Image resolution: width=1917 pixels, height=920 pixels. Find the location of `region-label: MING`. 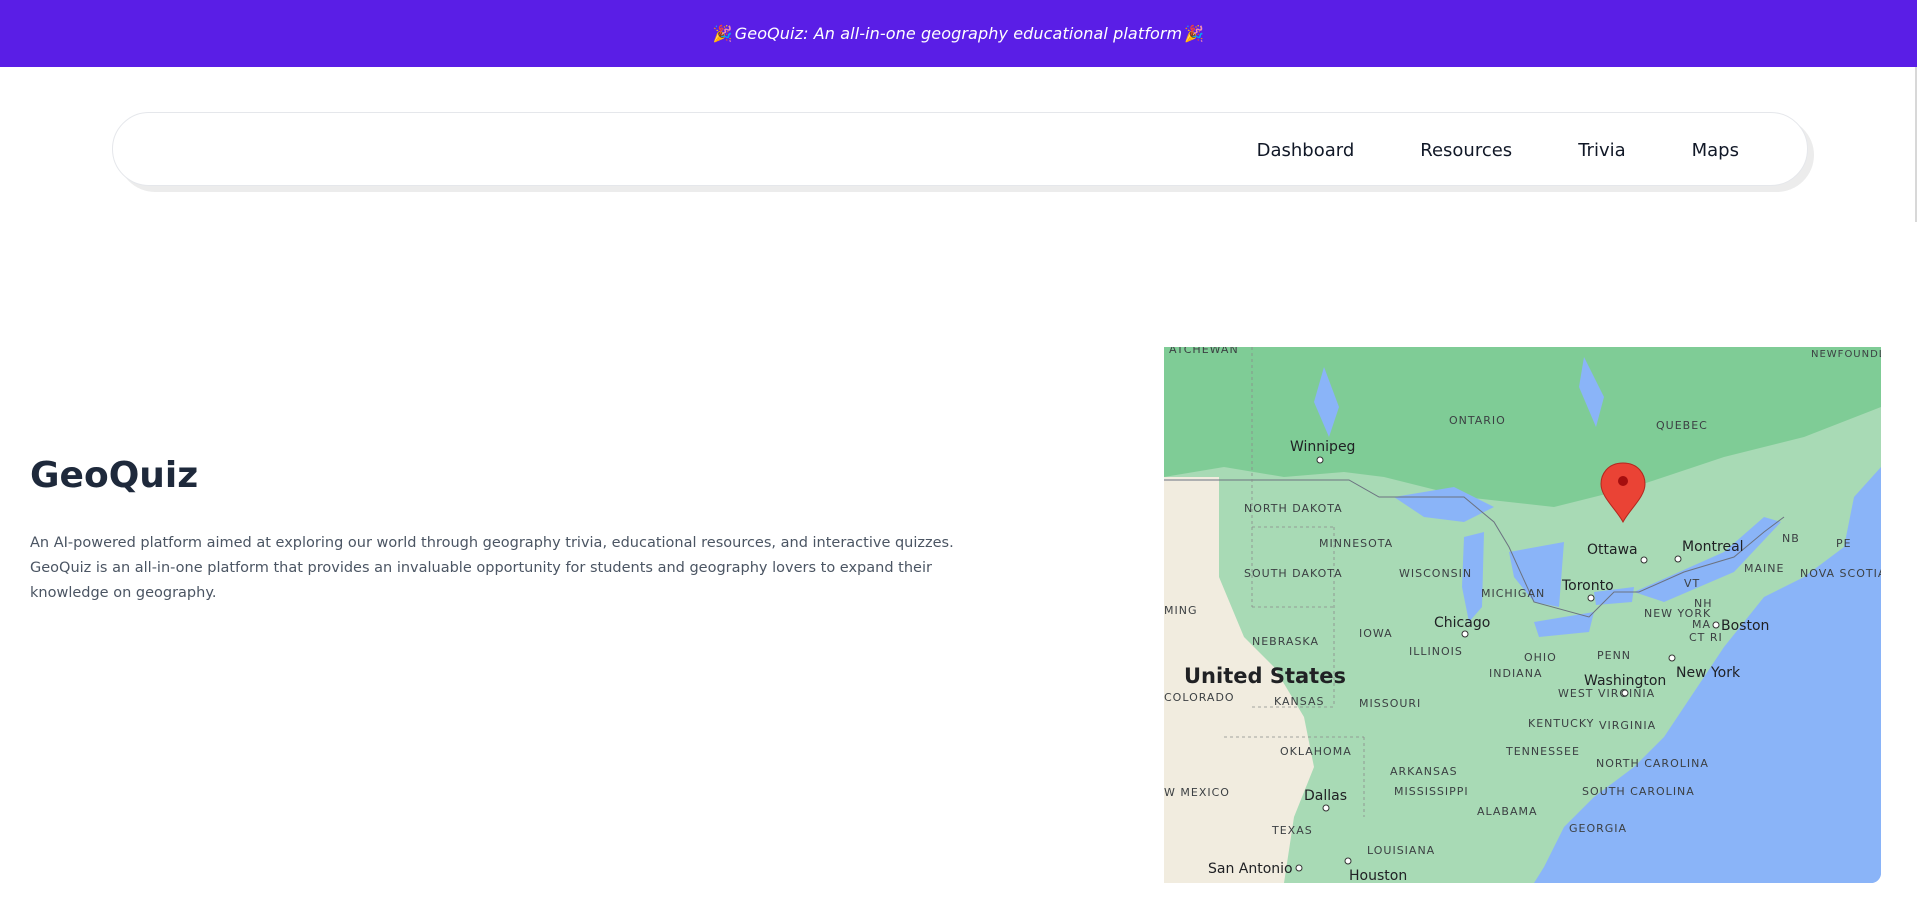

region-label: MING is located at coordinates (1181, 610).